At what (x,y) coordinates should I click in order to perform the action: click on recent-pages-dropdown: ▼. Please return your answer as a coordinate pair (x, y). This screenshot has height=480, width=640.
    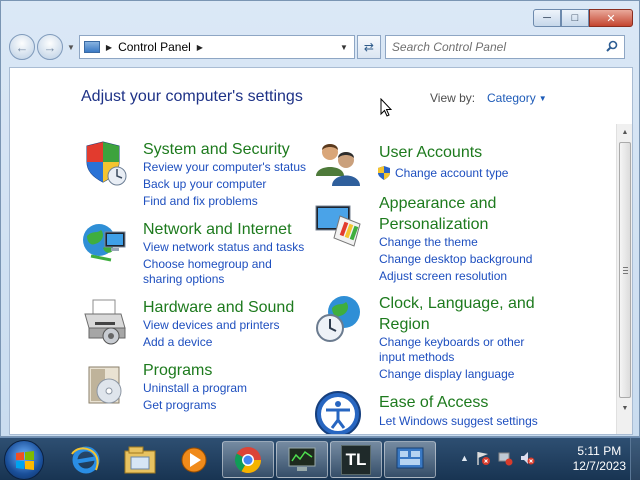
    Looking at the image, I should click on (71, 47).